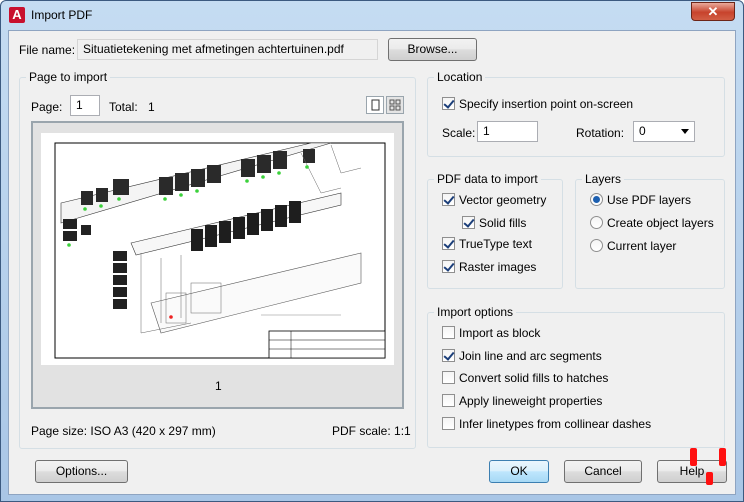 The image size is (744, 502). I want to click on title-bar: A Import PDF ✕, so click(372, 15).